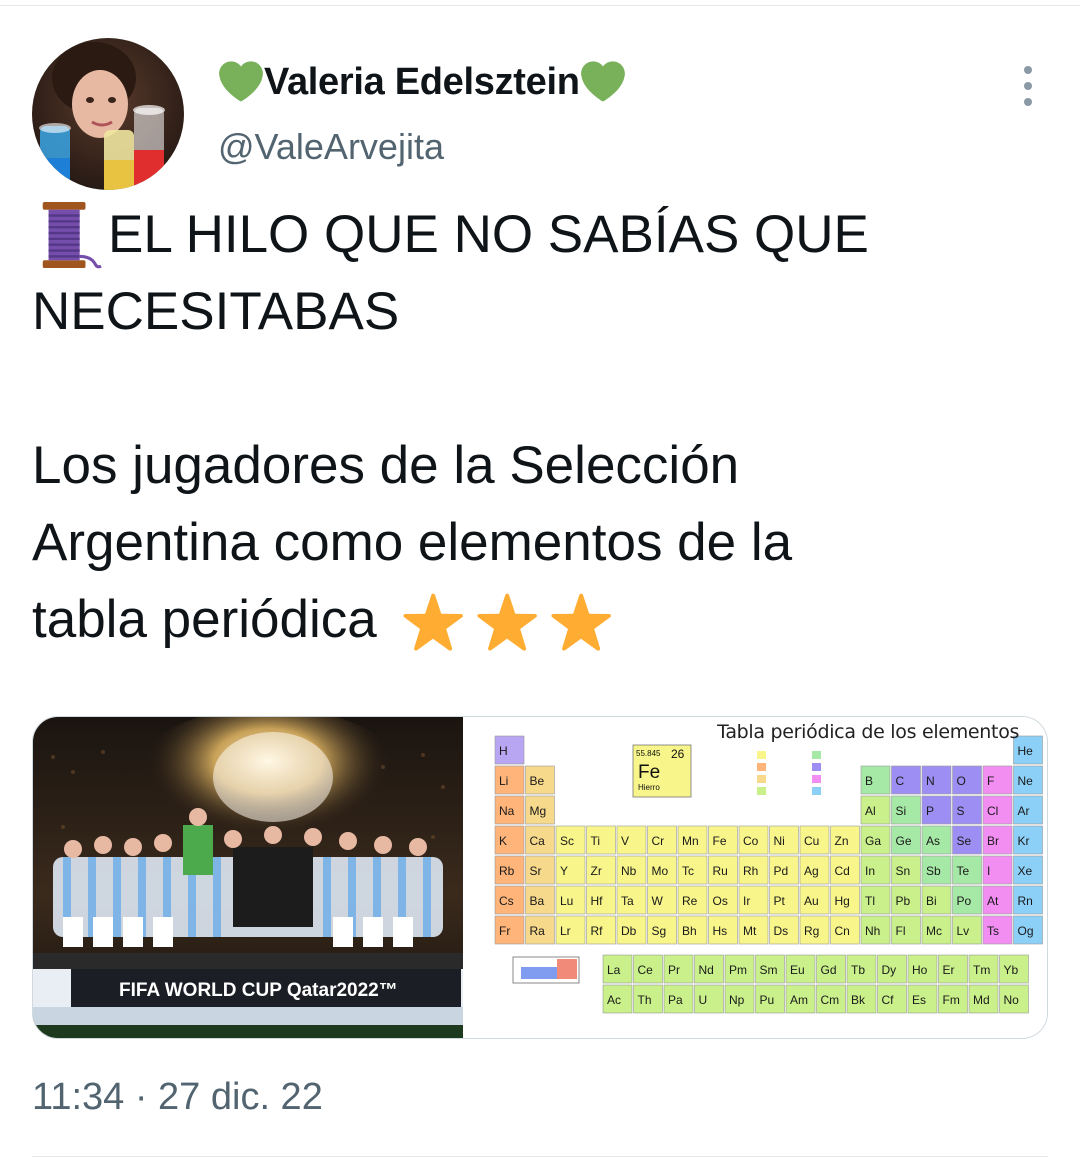 The image size is (1080, 1160). Describe the element at coordinates (566, 901) in the screenshot. I see `element-symbol: Lu` at that location.